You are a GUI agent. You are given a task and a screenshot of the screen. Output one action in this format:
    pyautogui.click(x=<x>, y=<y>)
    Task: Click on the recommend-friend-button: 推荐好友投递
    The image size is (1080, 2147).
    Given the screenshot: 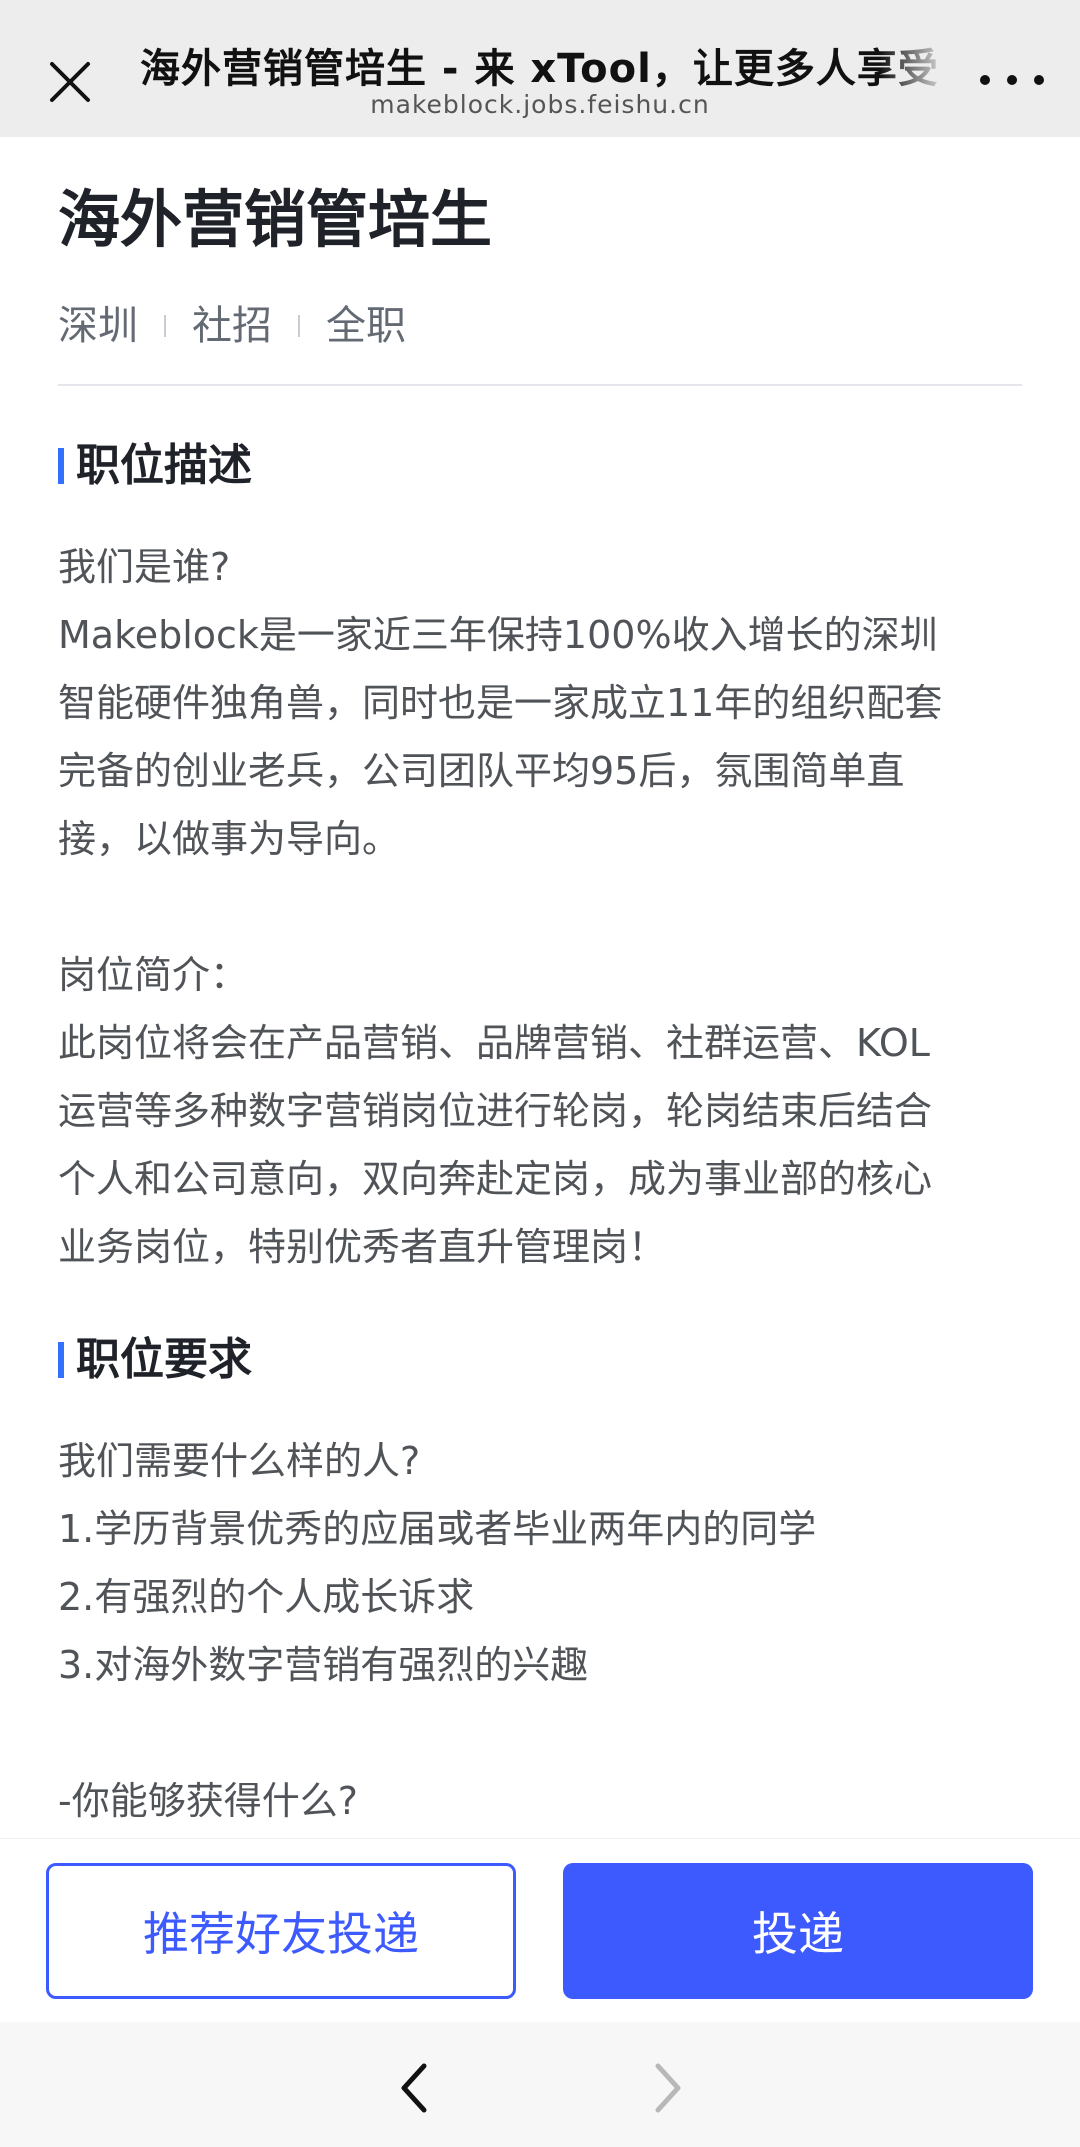 What is the action you would take?
    pyautogui.click(x=281, y=1931)
    